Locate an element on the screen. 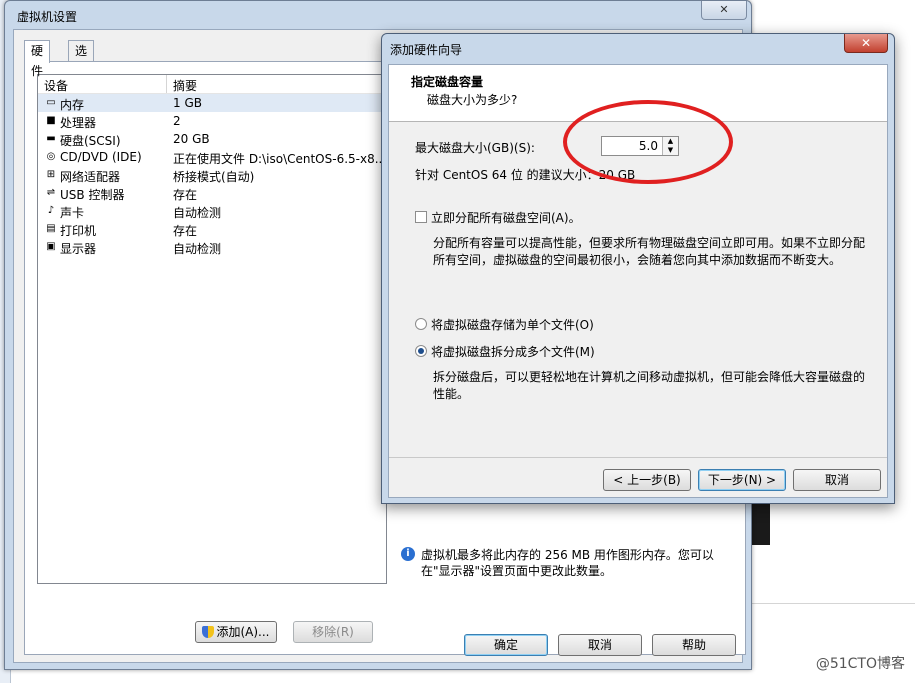 This screenshot has height=683, width=915. memory-info-text-2: 在"显示器"设置页面中更改此数量。 is located at coordinates (517, 571).